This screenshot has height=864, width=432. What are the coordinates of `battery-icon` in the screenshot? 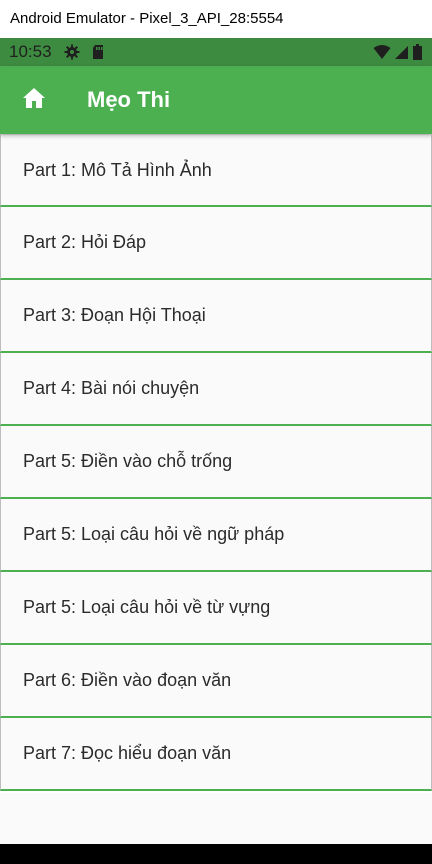 It's located at (417, 54).